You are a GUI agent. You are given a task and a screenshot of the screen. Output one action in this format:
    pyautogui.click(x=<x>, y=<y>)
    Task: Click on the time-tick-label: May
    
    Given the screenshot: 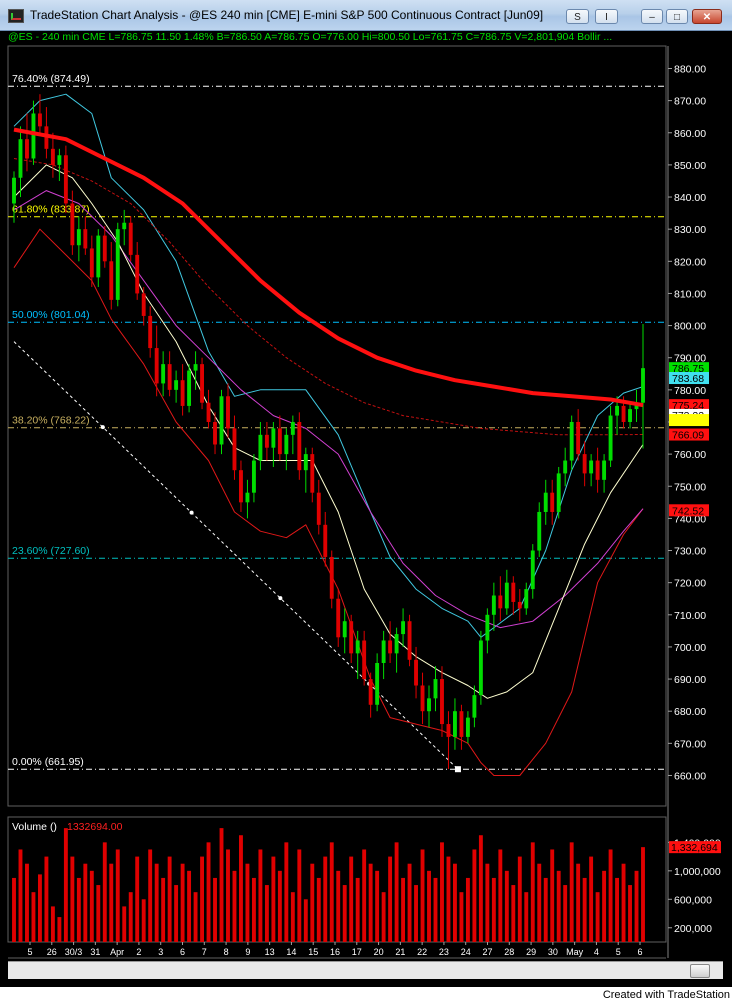 What is the action you would take?
    pyautogui.click(x=575, y=952)
    